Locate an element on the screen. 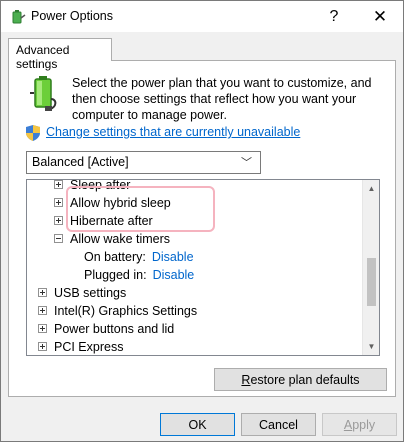  plugged-in-label: Plugged in: is located at coordinates (115, 275).